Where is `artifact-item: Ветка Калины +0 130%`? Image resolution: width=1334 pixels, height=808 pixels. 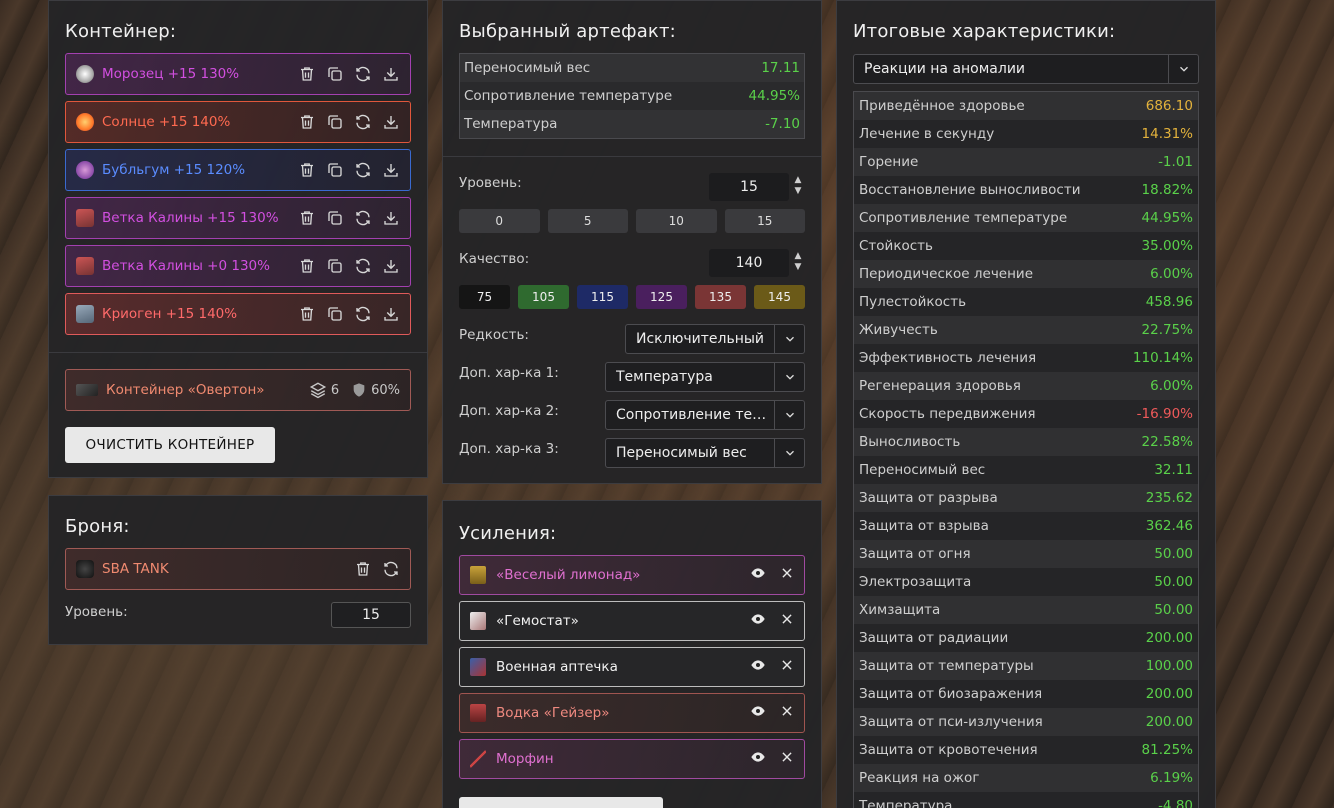 artifact-item: Ветка Калины +0 130% is located at coordinates (238, 266).